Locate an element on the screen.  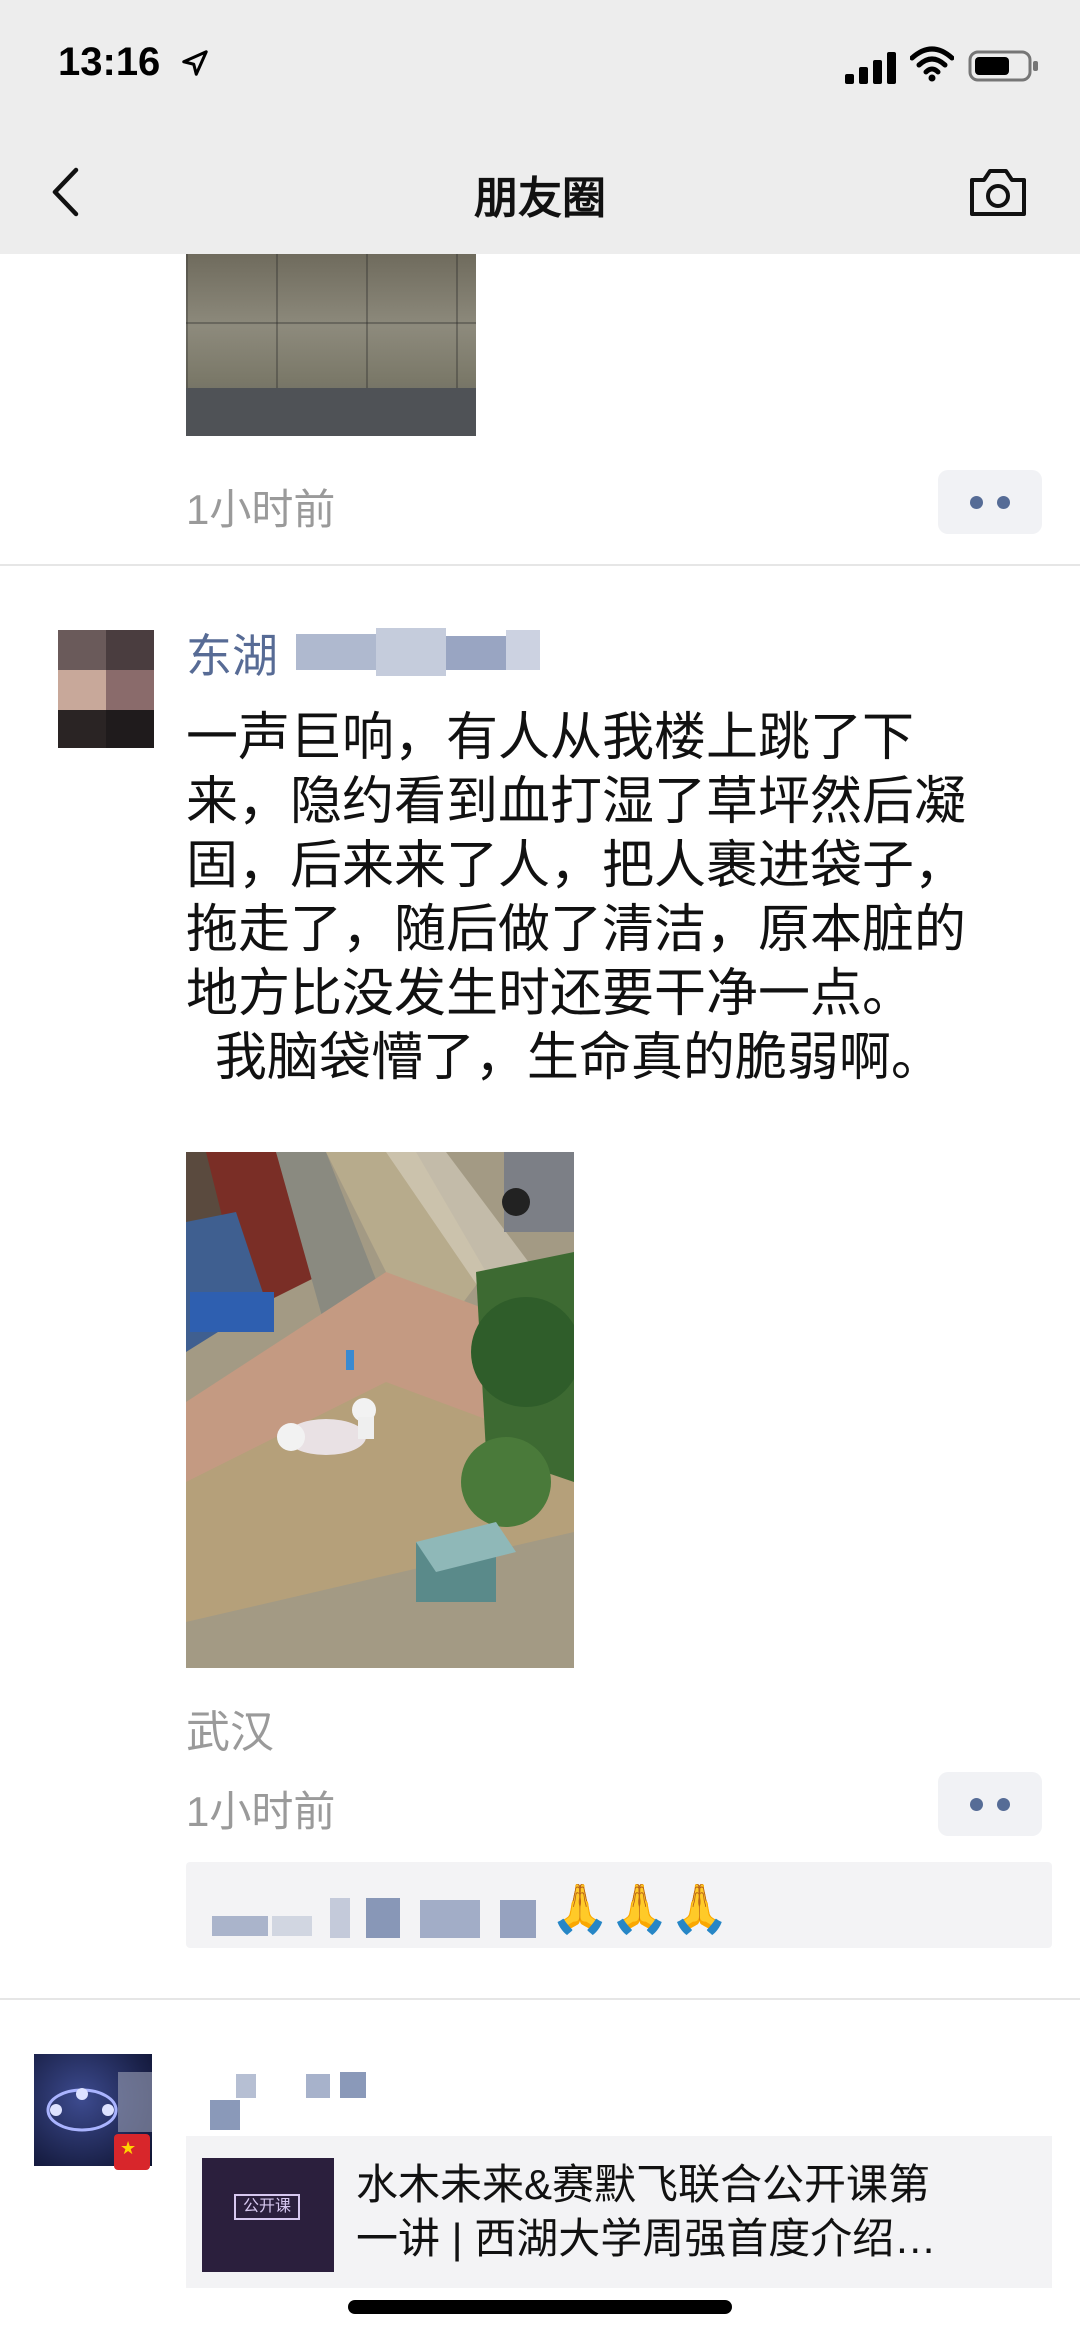
post-text-line: 地方比没发生时还要干净一点。 is located at coordinates (550, 994).